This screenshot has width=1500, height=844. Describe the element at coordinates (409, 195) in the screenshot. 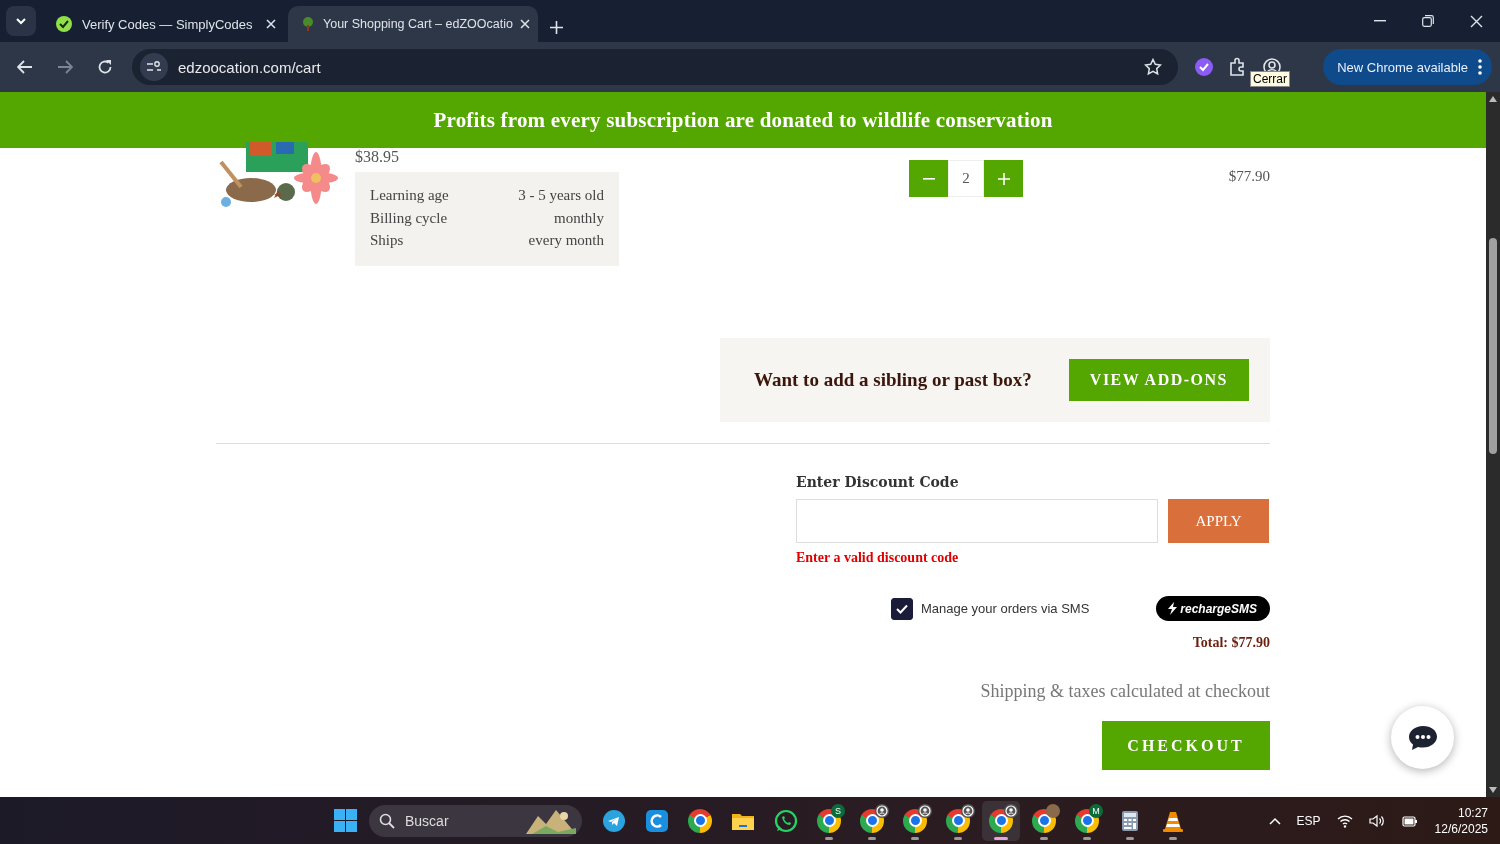

I see `detail-label: Learning age` at that location.